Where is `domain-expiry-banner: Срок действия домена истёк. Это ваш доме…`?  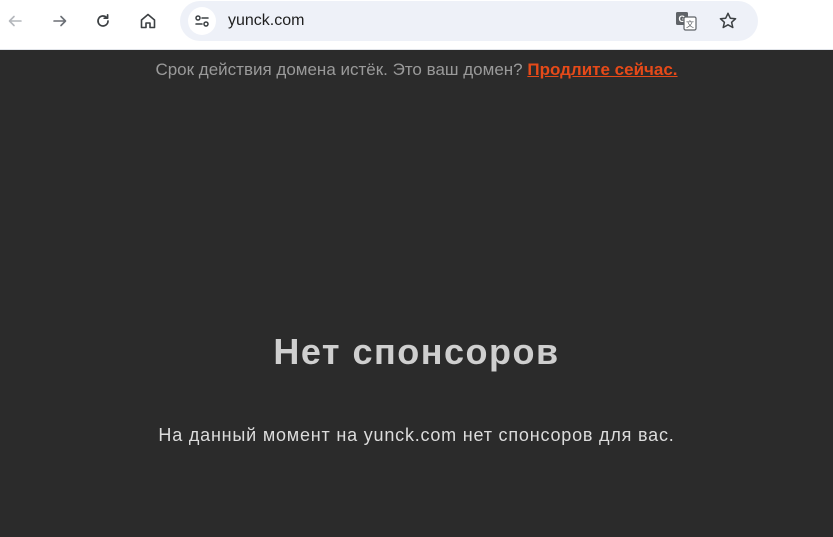 domain-expiry-banner: Срок действия домена истёк. Это ваш доме… is located at coordinates (416, 70).